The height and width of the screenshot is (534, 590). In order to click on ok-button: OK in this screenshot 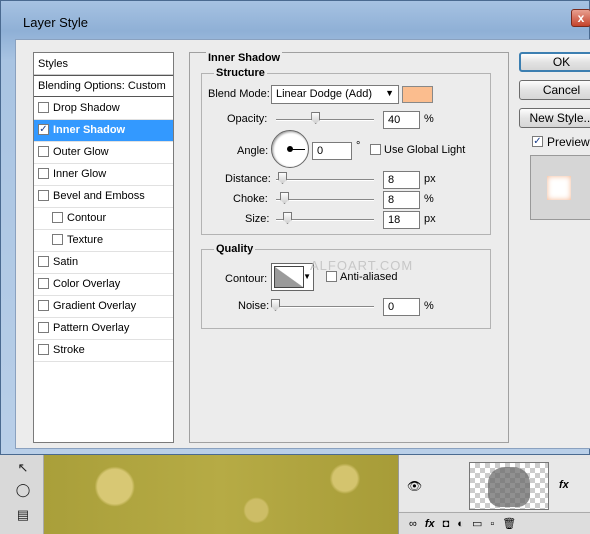, I will do `click(554, 62)`.